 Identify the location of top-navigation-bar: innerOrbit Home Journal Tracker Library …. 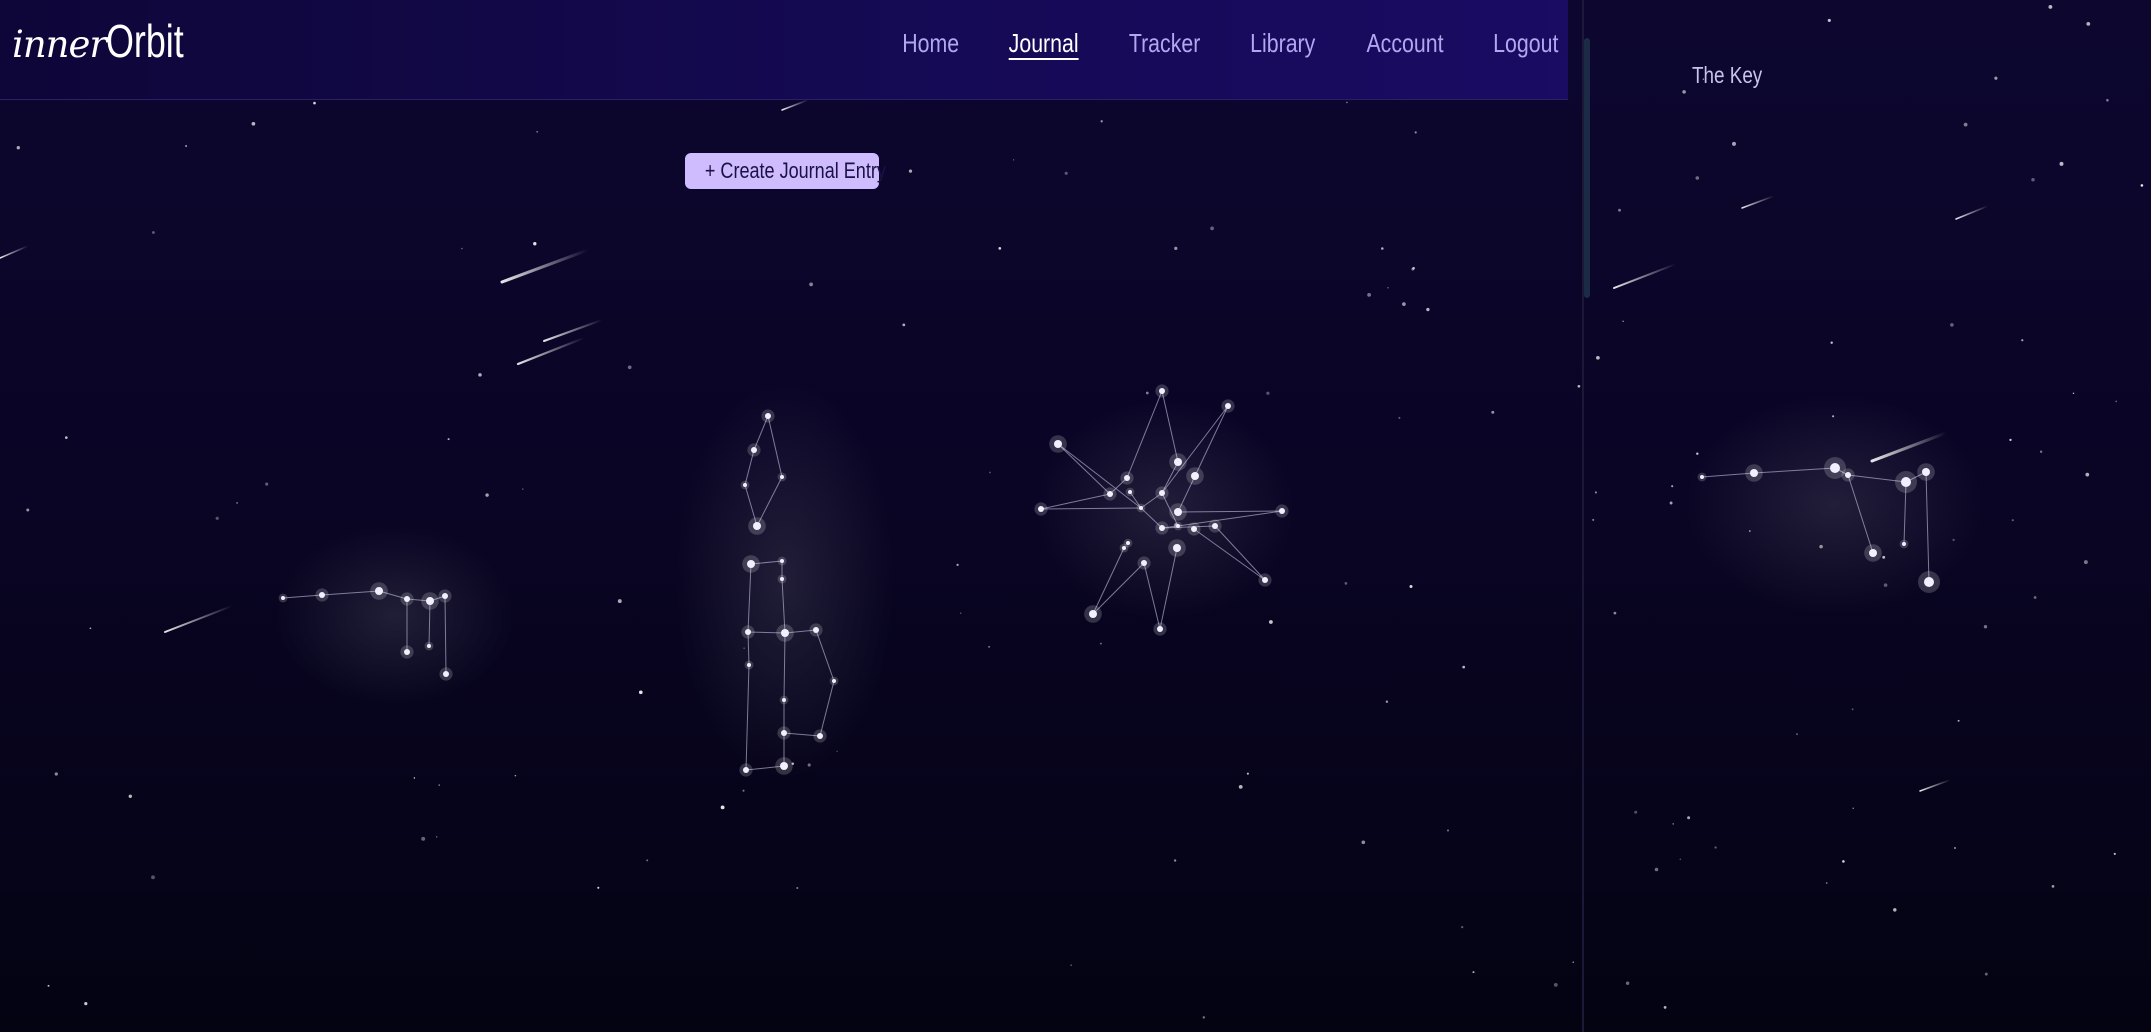
(784, 50).